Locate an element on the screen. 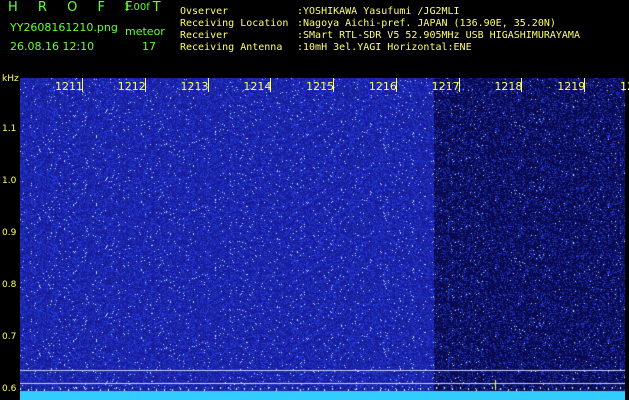  y-axis-label: kHz is located at coordinates (10, 79).